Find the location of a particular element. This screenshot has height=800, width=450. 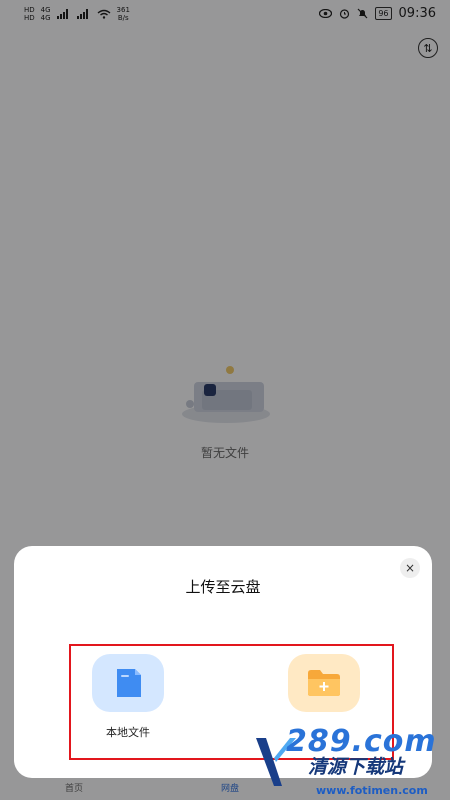

new-folder-option is located at coordinates (324, 683).